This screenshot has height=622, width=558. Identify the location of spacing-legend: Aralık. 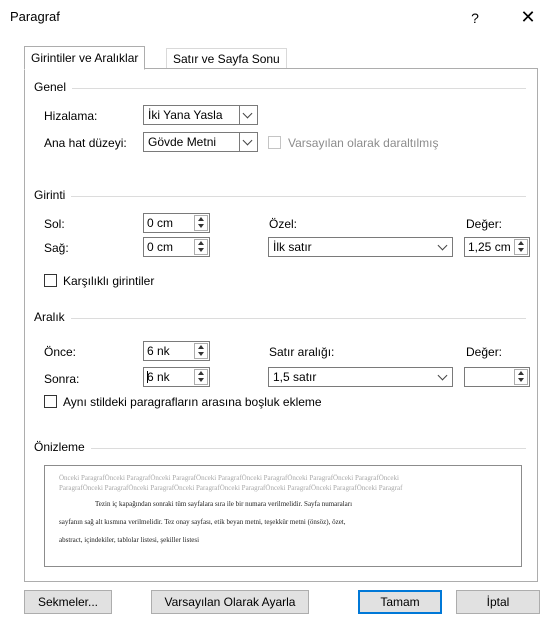
(52, 317).